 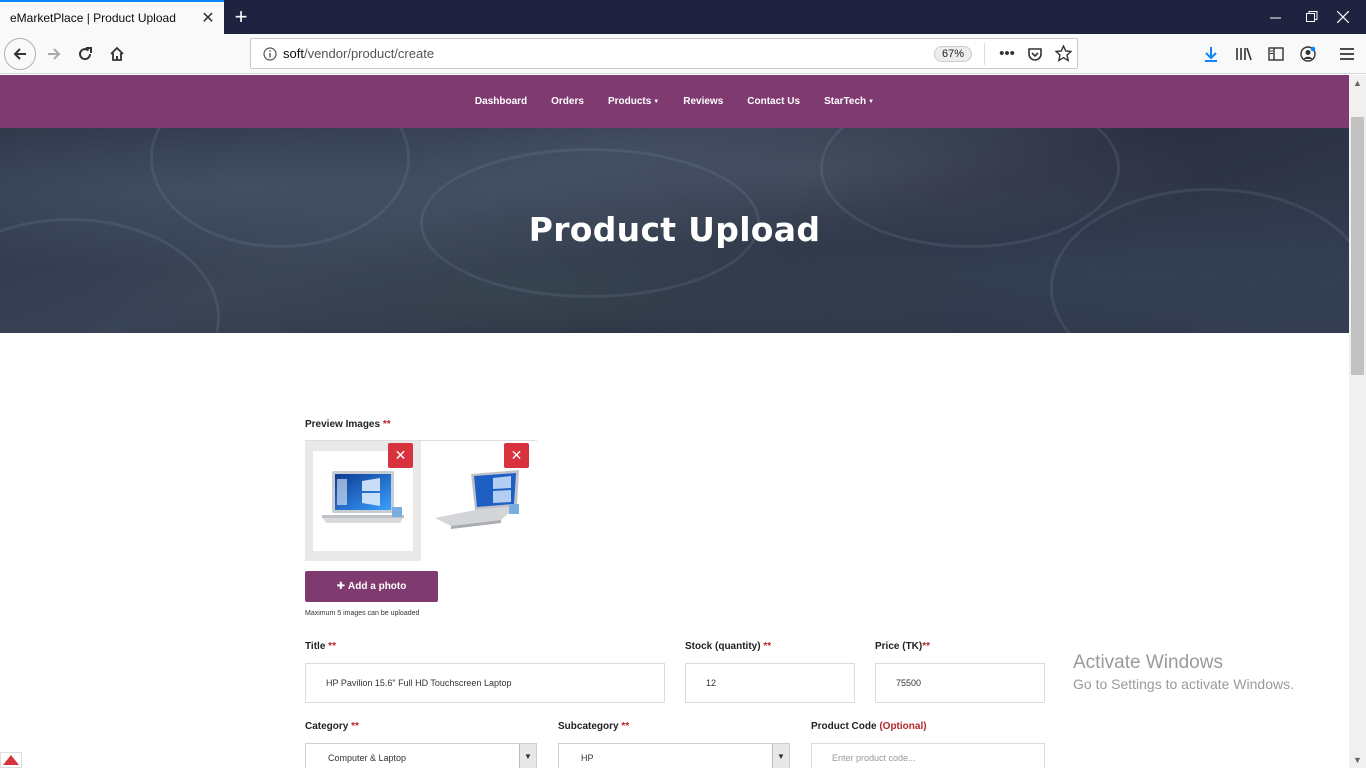 What do you see at coordinates (501, 101) in the screenshot?
I see `nav-dashboard: Dashboard` at bounding box center [501, 101].